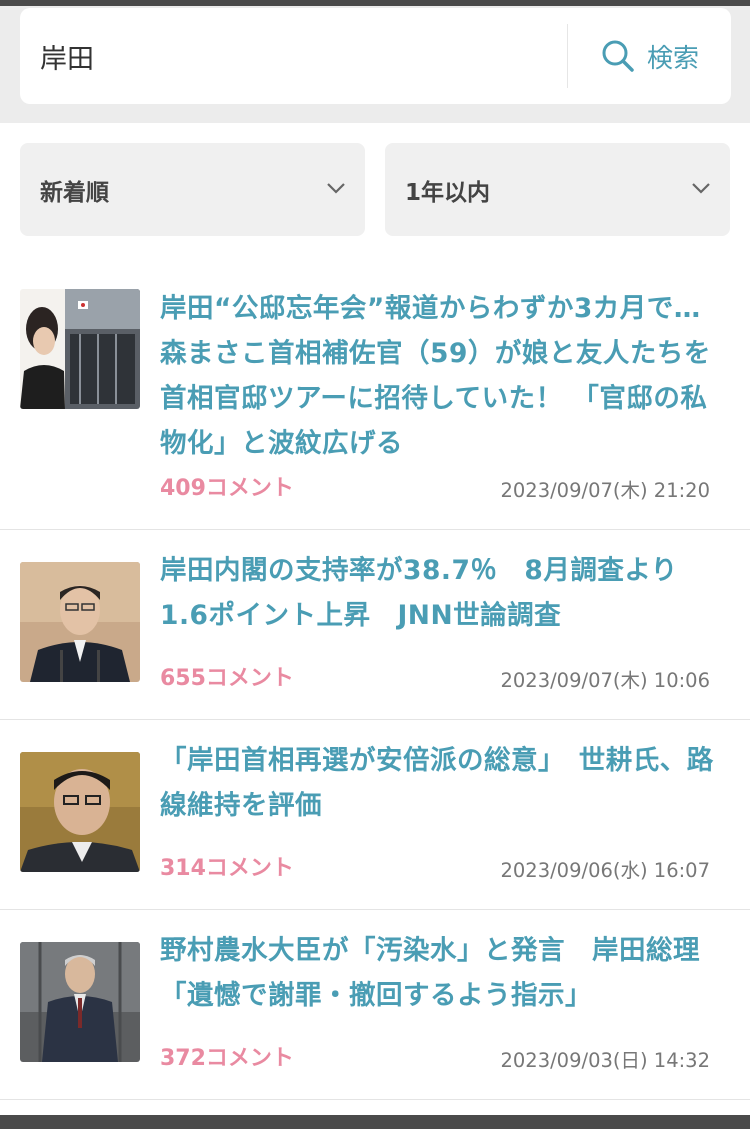 The width and height of the screenshot is (750, 1129). I want to click on search-input, so click(300, 56).